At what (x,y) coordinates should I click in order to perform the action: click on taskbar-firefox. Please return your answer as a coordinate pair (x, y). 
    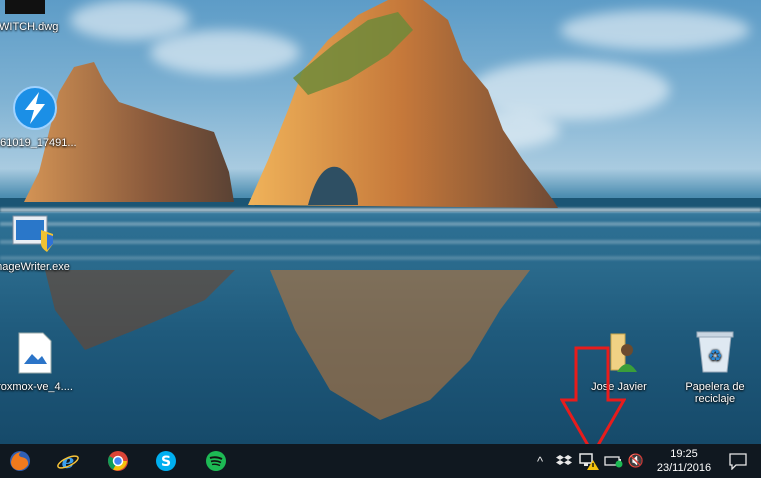
    Looking at the image, I should click on (22, 461).